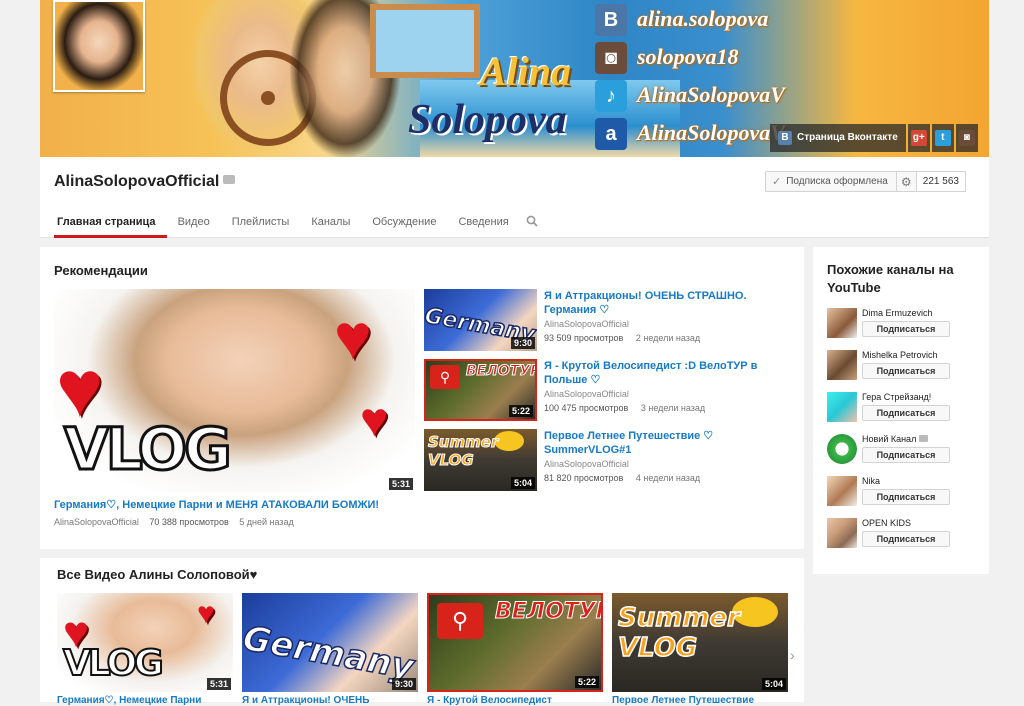  What do you see at coordinates (897, 313) in the screenshot?
I see `related-channel-name: Dima Ermuzevich` at bounding box center [897, 313].